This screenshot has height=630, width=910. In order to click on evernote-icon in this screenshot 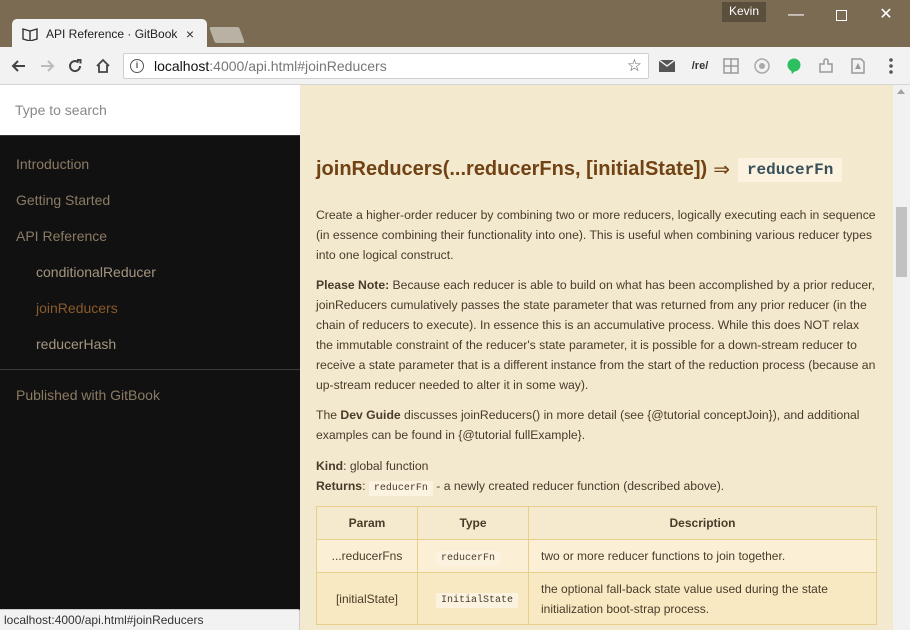, I will do `click(794, 66)`.